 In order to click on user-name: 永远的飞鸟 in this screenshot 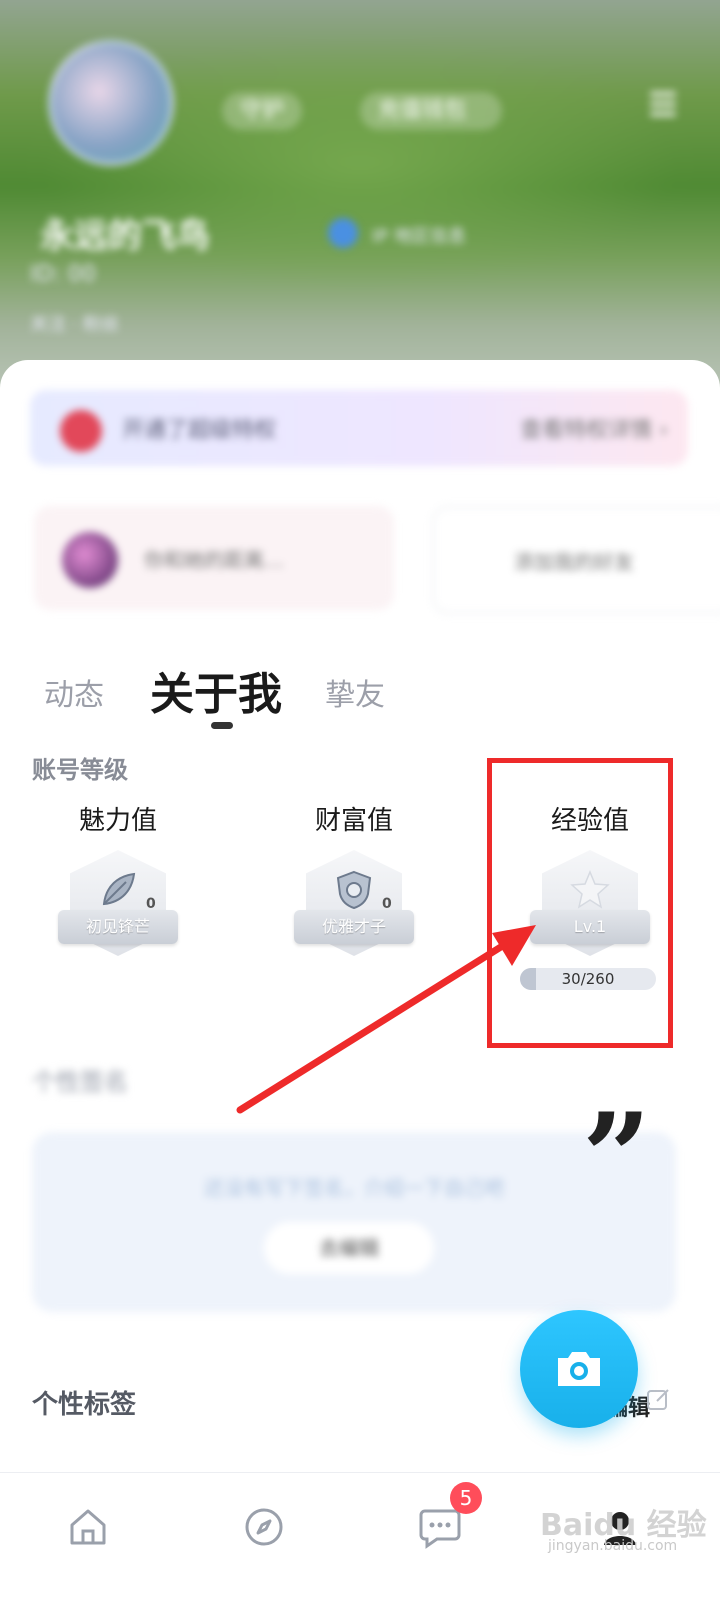, I will do `click(125, 236)`.